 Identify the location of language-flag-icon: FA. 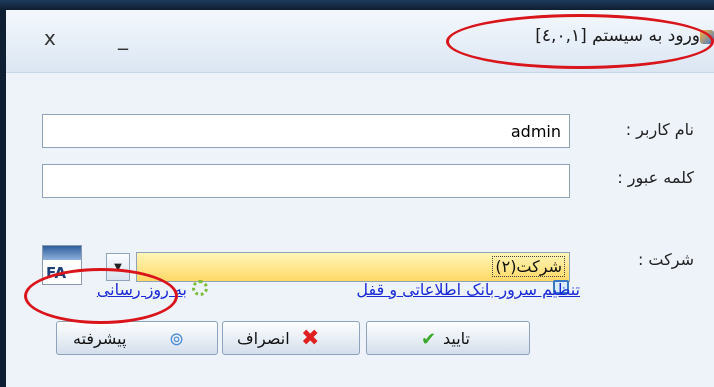
(62, 265).